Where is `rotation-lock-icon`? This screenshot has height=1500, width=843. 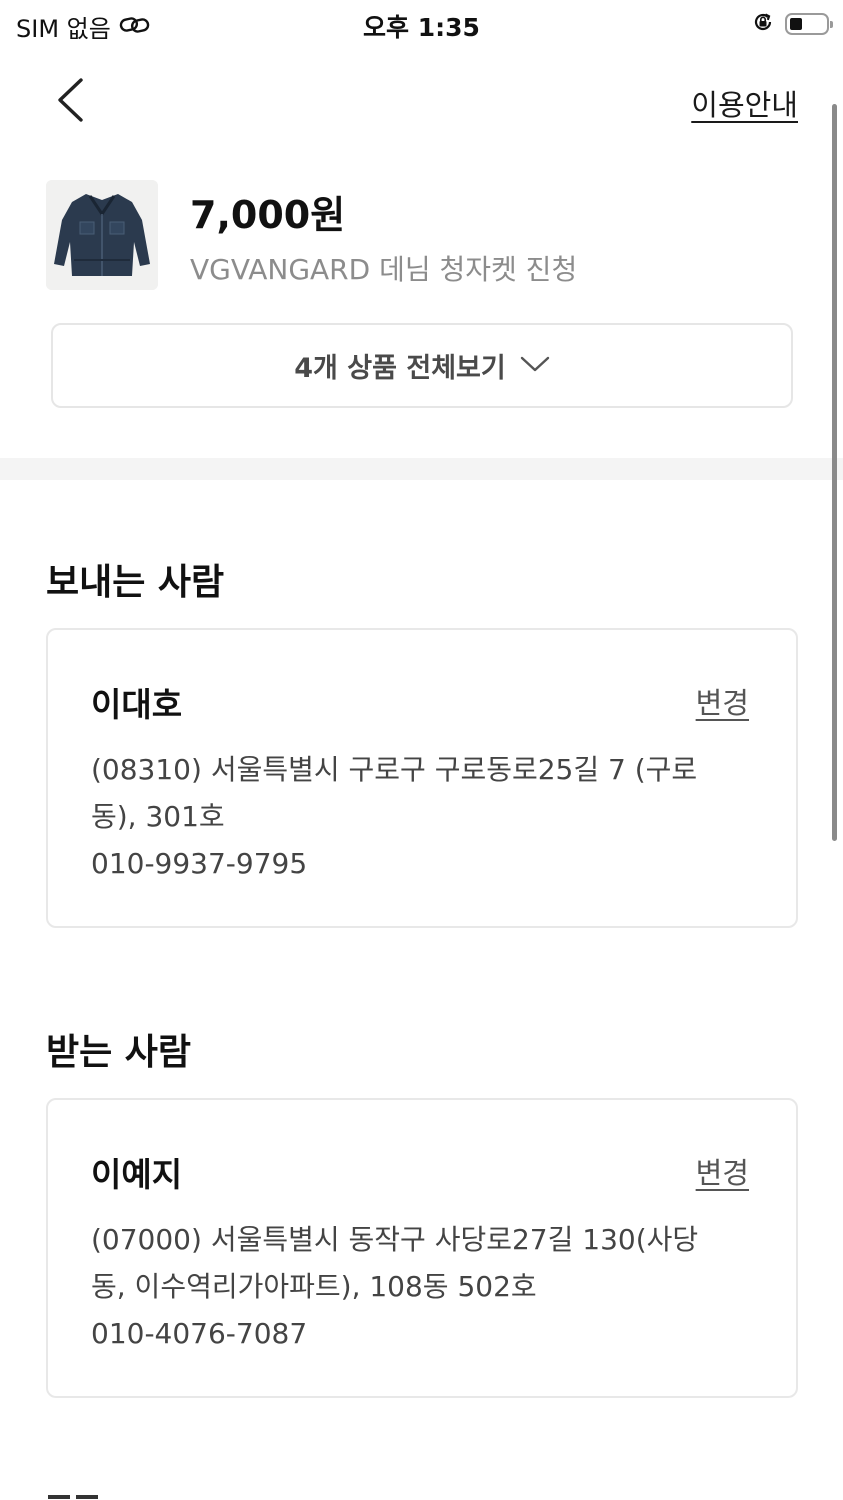
rotation-lock-icon is located at coordinates (763, 24).